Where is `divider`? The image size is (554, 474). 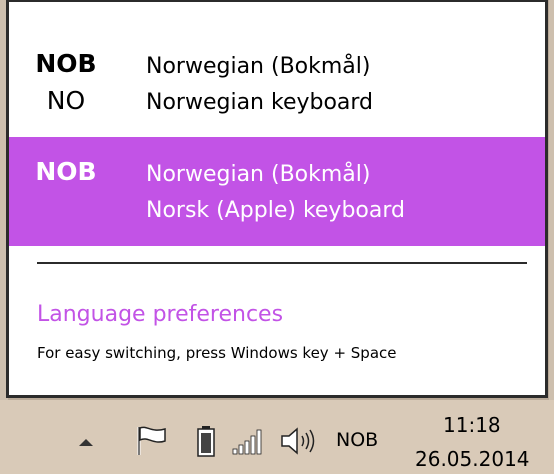 divider is located at coordinates (282, 263).